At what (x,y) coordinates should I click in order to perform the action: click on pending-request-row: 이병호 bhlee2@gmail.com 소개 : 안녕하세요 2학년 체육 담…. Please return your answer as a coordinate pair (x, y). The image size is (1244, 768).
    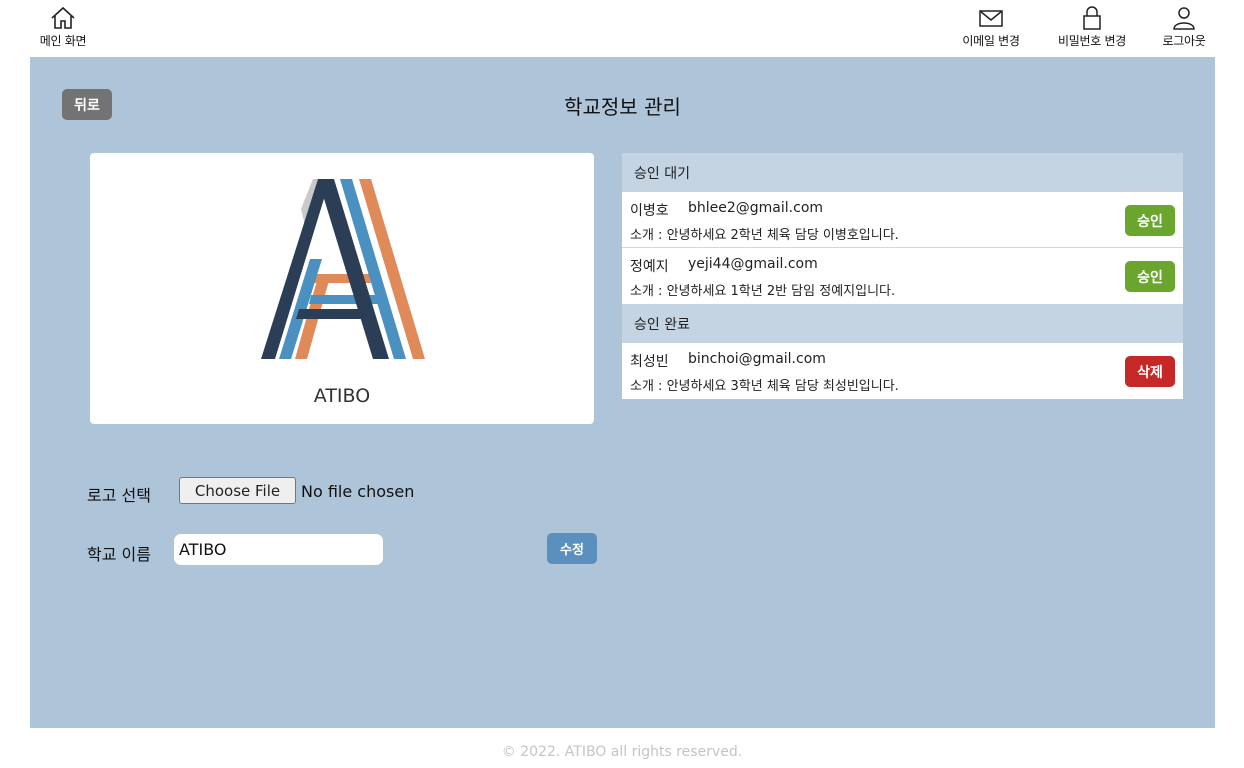
    Looking at the image, I should click on (902, 220).